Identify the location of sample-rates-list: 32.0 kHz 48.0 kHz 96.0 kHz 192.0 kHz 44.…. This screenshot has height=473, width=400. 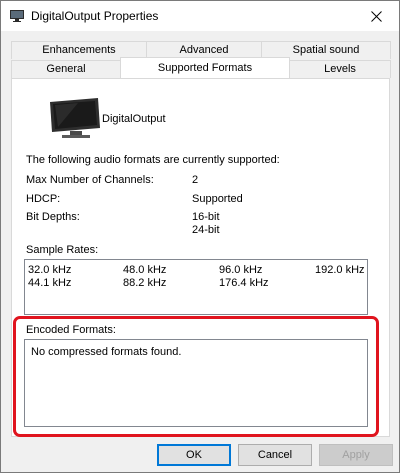
(196, 287).